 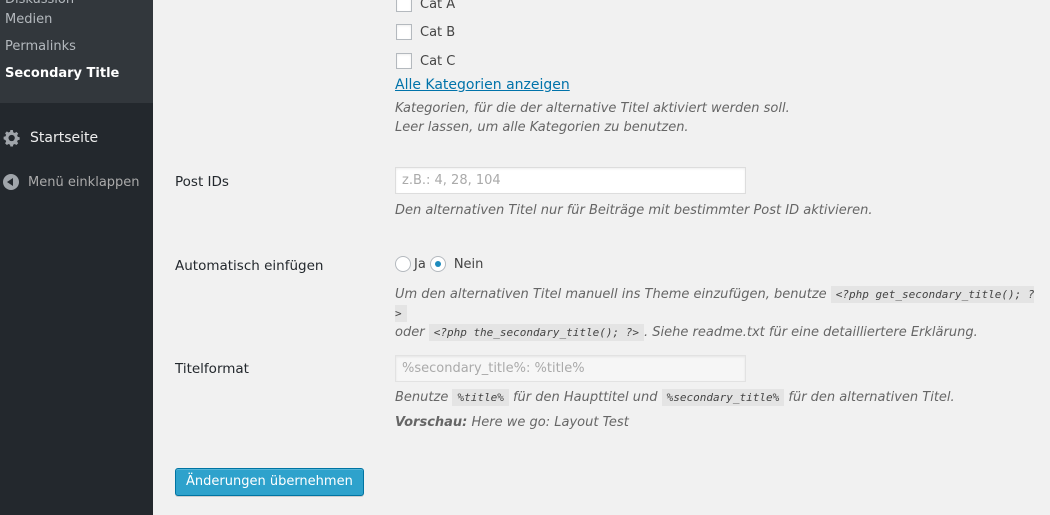 I want to click on collapse-arrow-icon, so click(x=11, y=182).